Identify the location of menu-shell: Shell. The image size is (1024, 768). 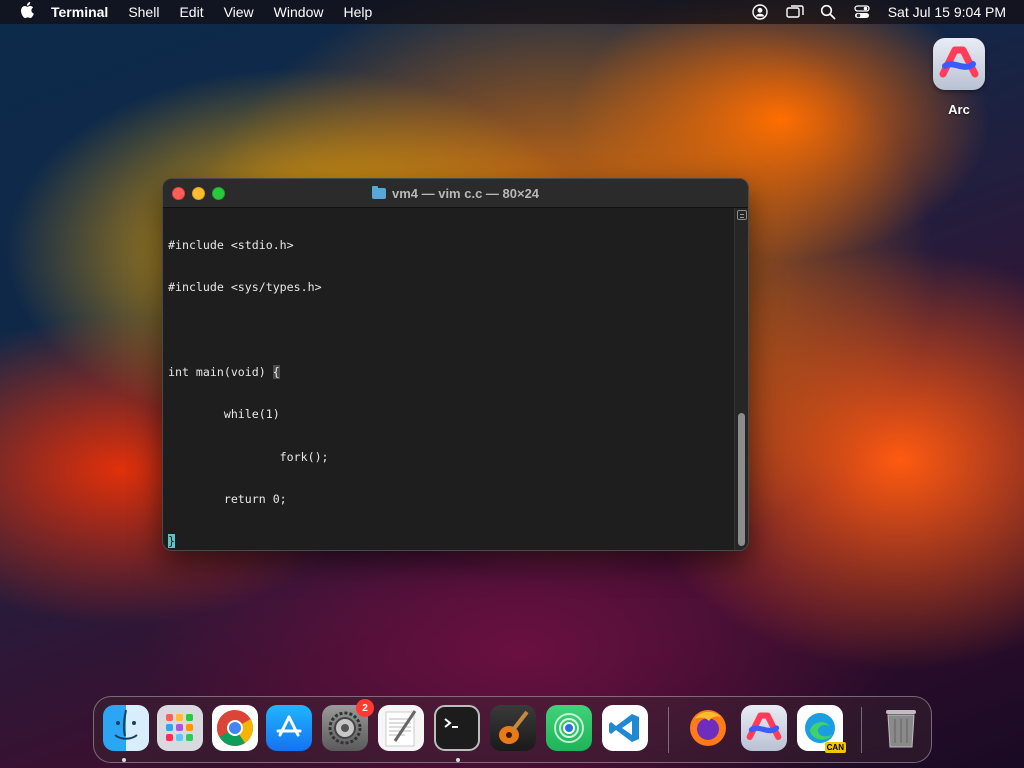
(143, 12).